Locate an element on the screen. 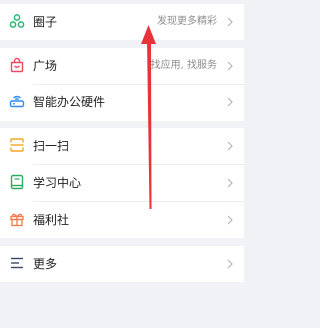 This screenshot has width=320, height=328. group-more: 更多 is located at coordinates (122, 264).